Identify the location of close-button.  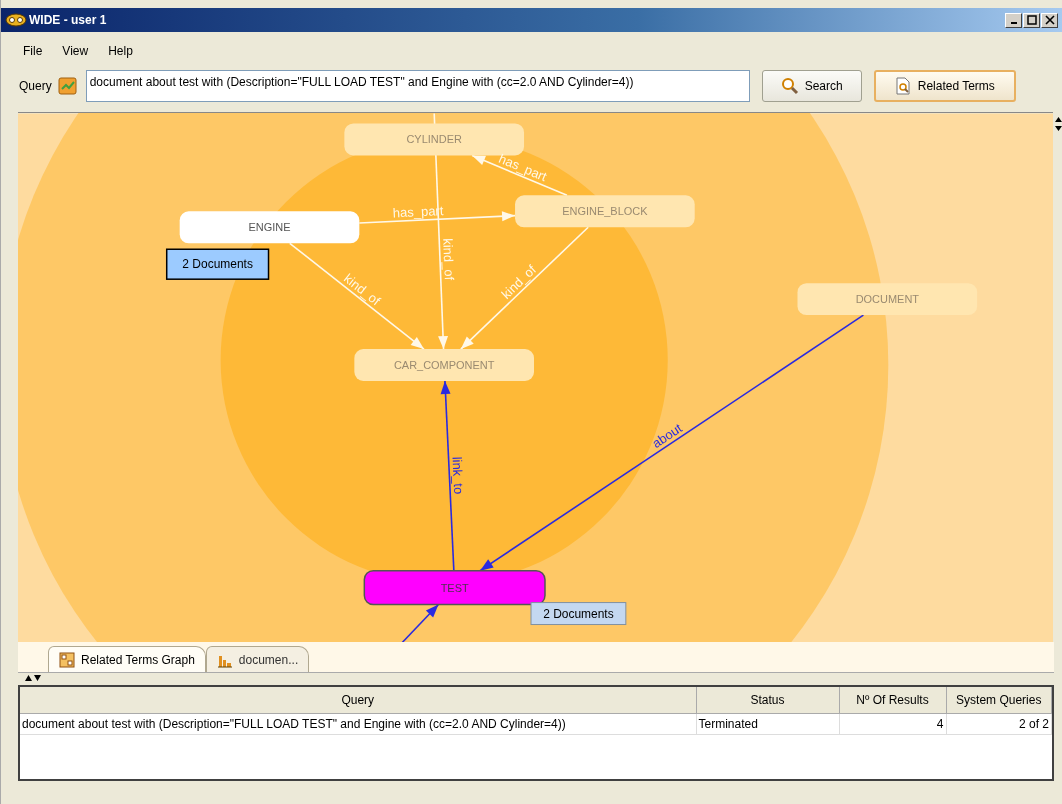
(1049, 20).